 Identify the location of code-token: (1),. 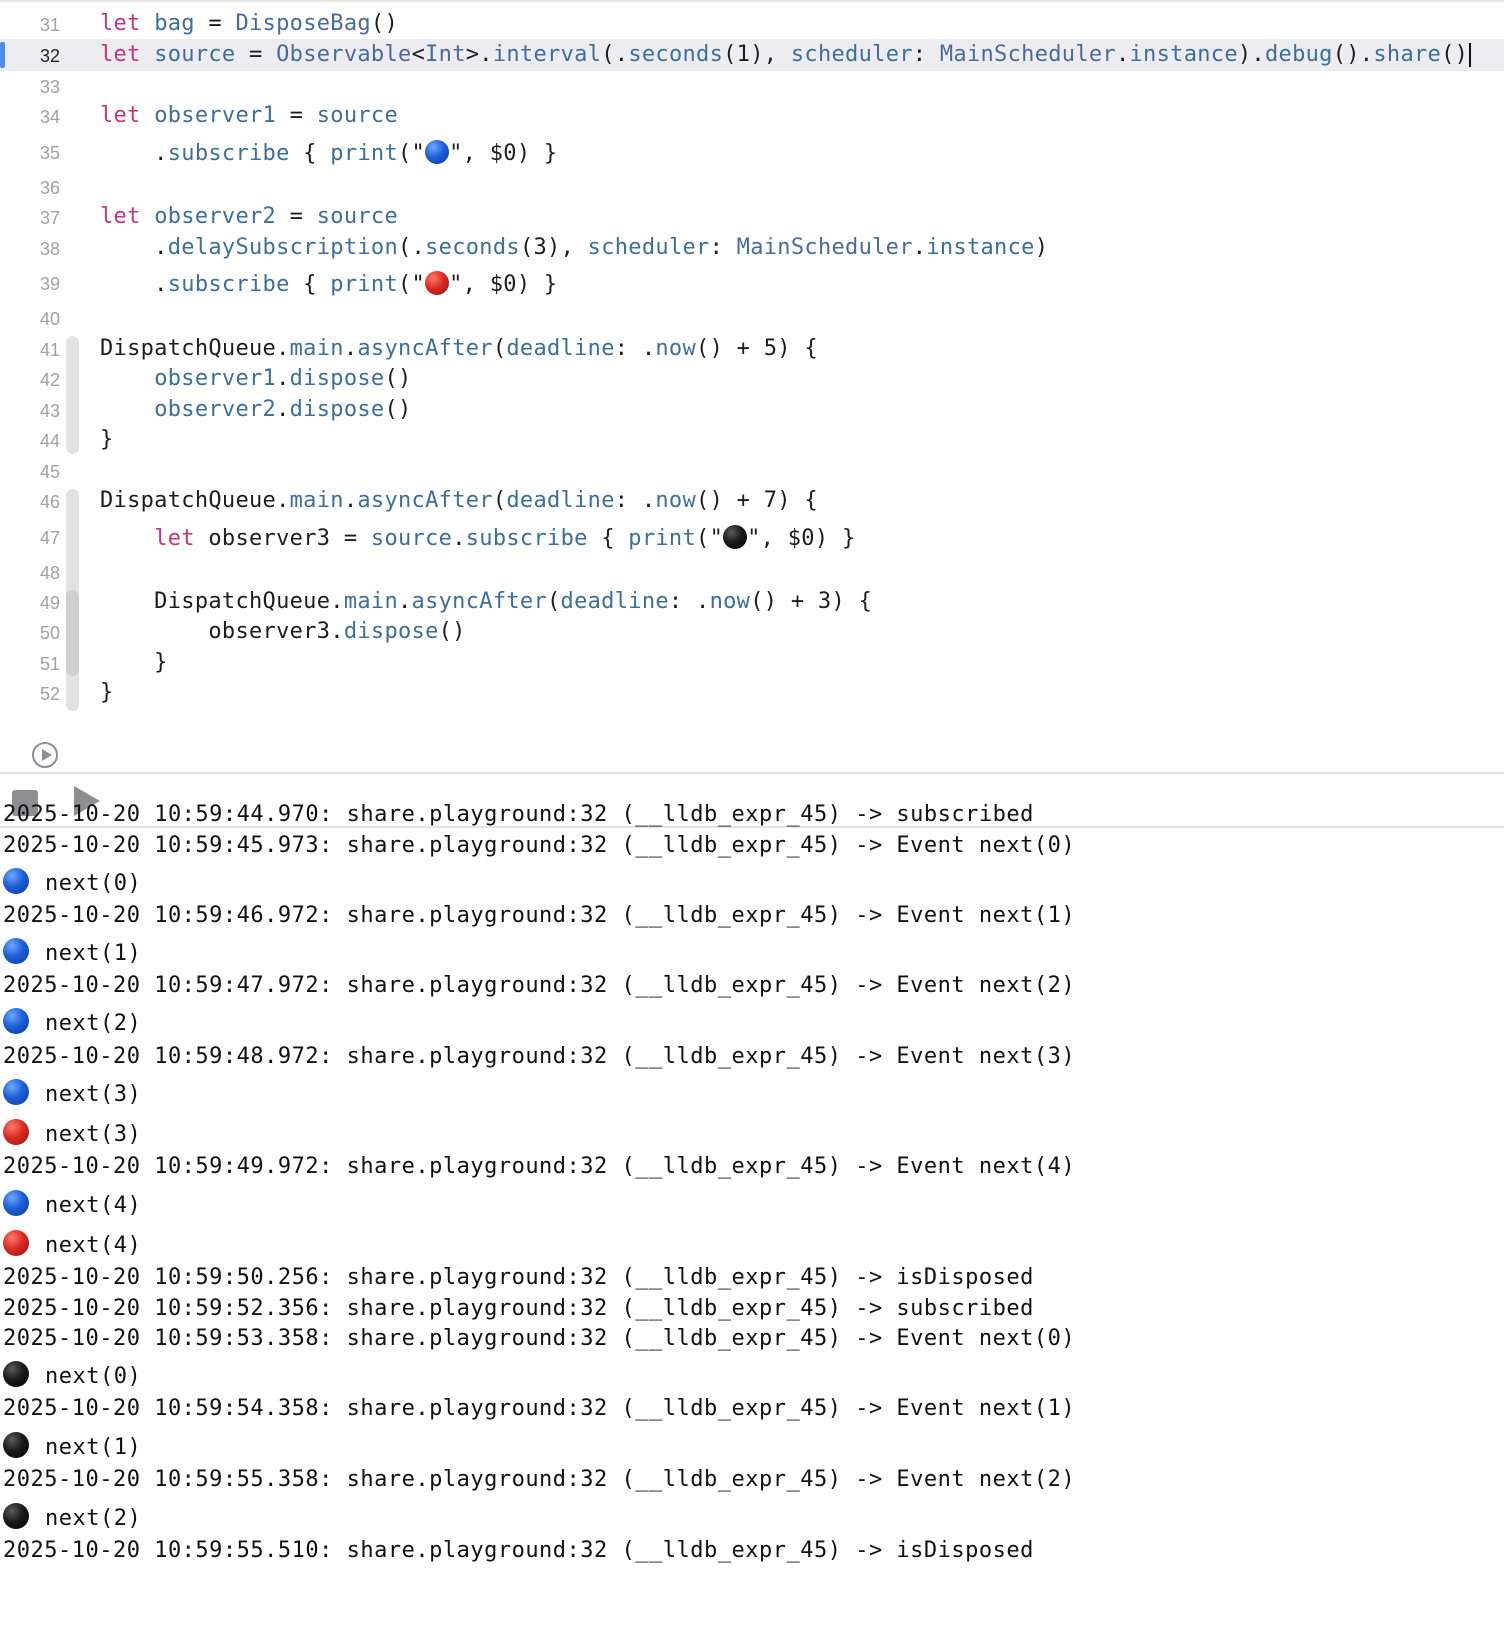
(757, 54).